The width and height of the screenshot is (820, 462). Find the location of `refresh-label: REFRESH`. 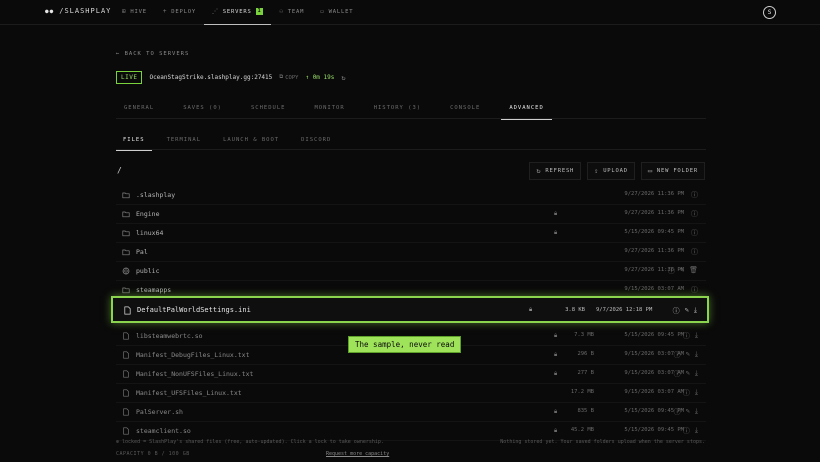

refresh-label: REFRESH is located at coordinates (560, 171).